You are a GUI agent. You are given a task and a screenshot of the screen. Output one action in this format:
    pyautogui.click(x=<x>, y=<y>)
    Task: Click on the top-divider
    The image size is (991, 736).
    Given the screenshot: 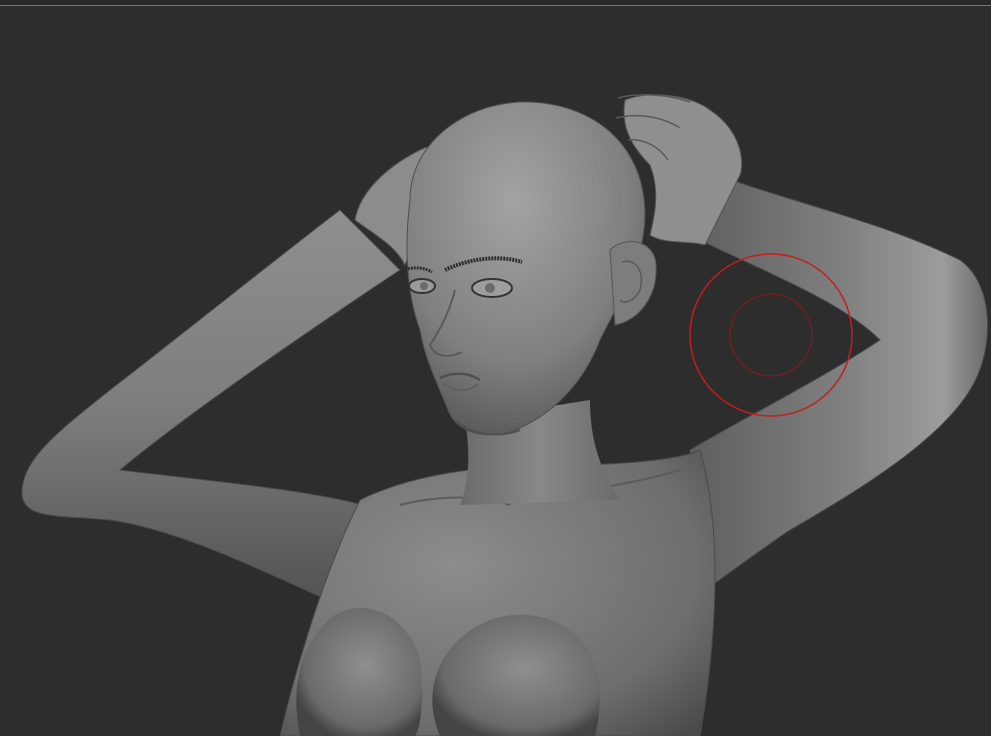 What is the action you would take?
    pyautogui.click(x=495, y=3)
    